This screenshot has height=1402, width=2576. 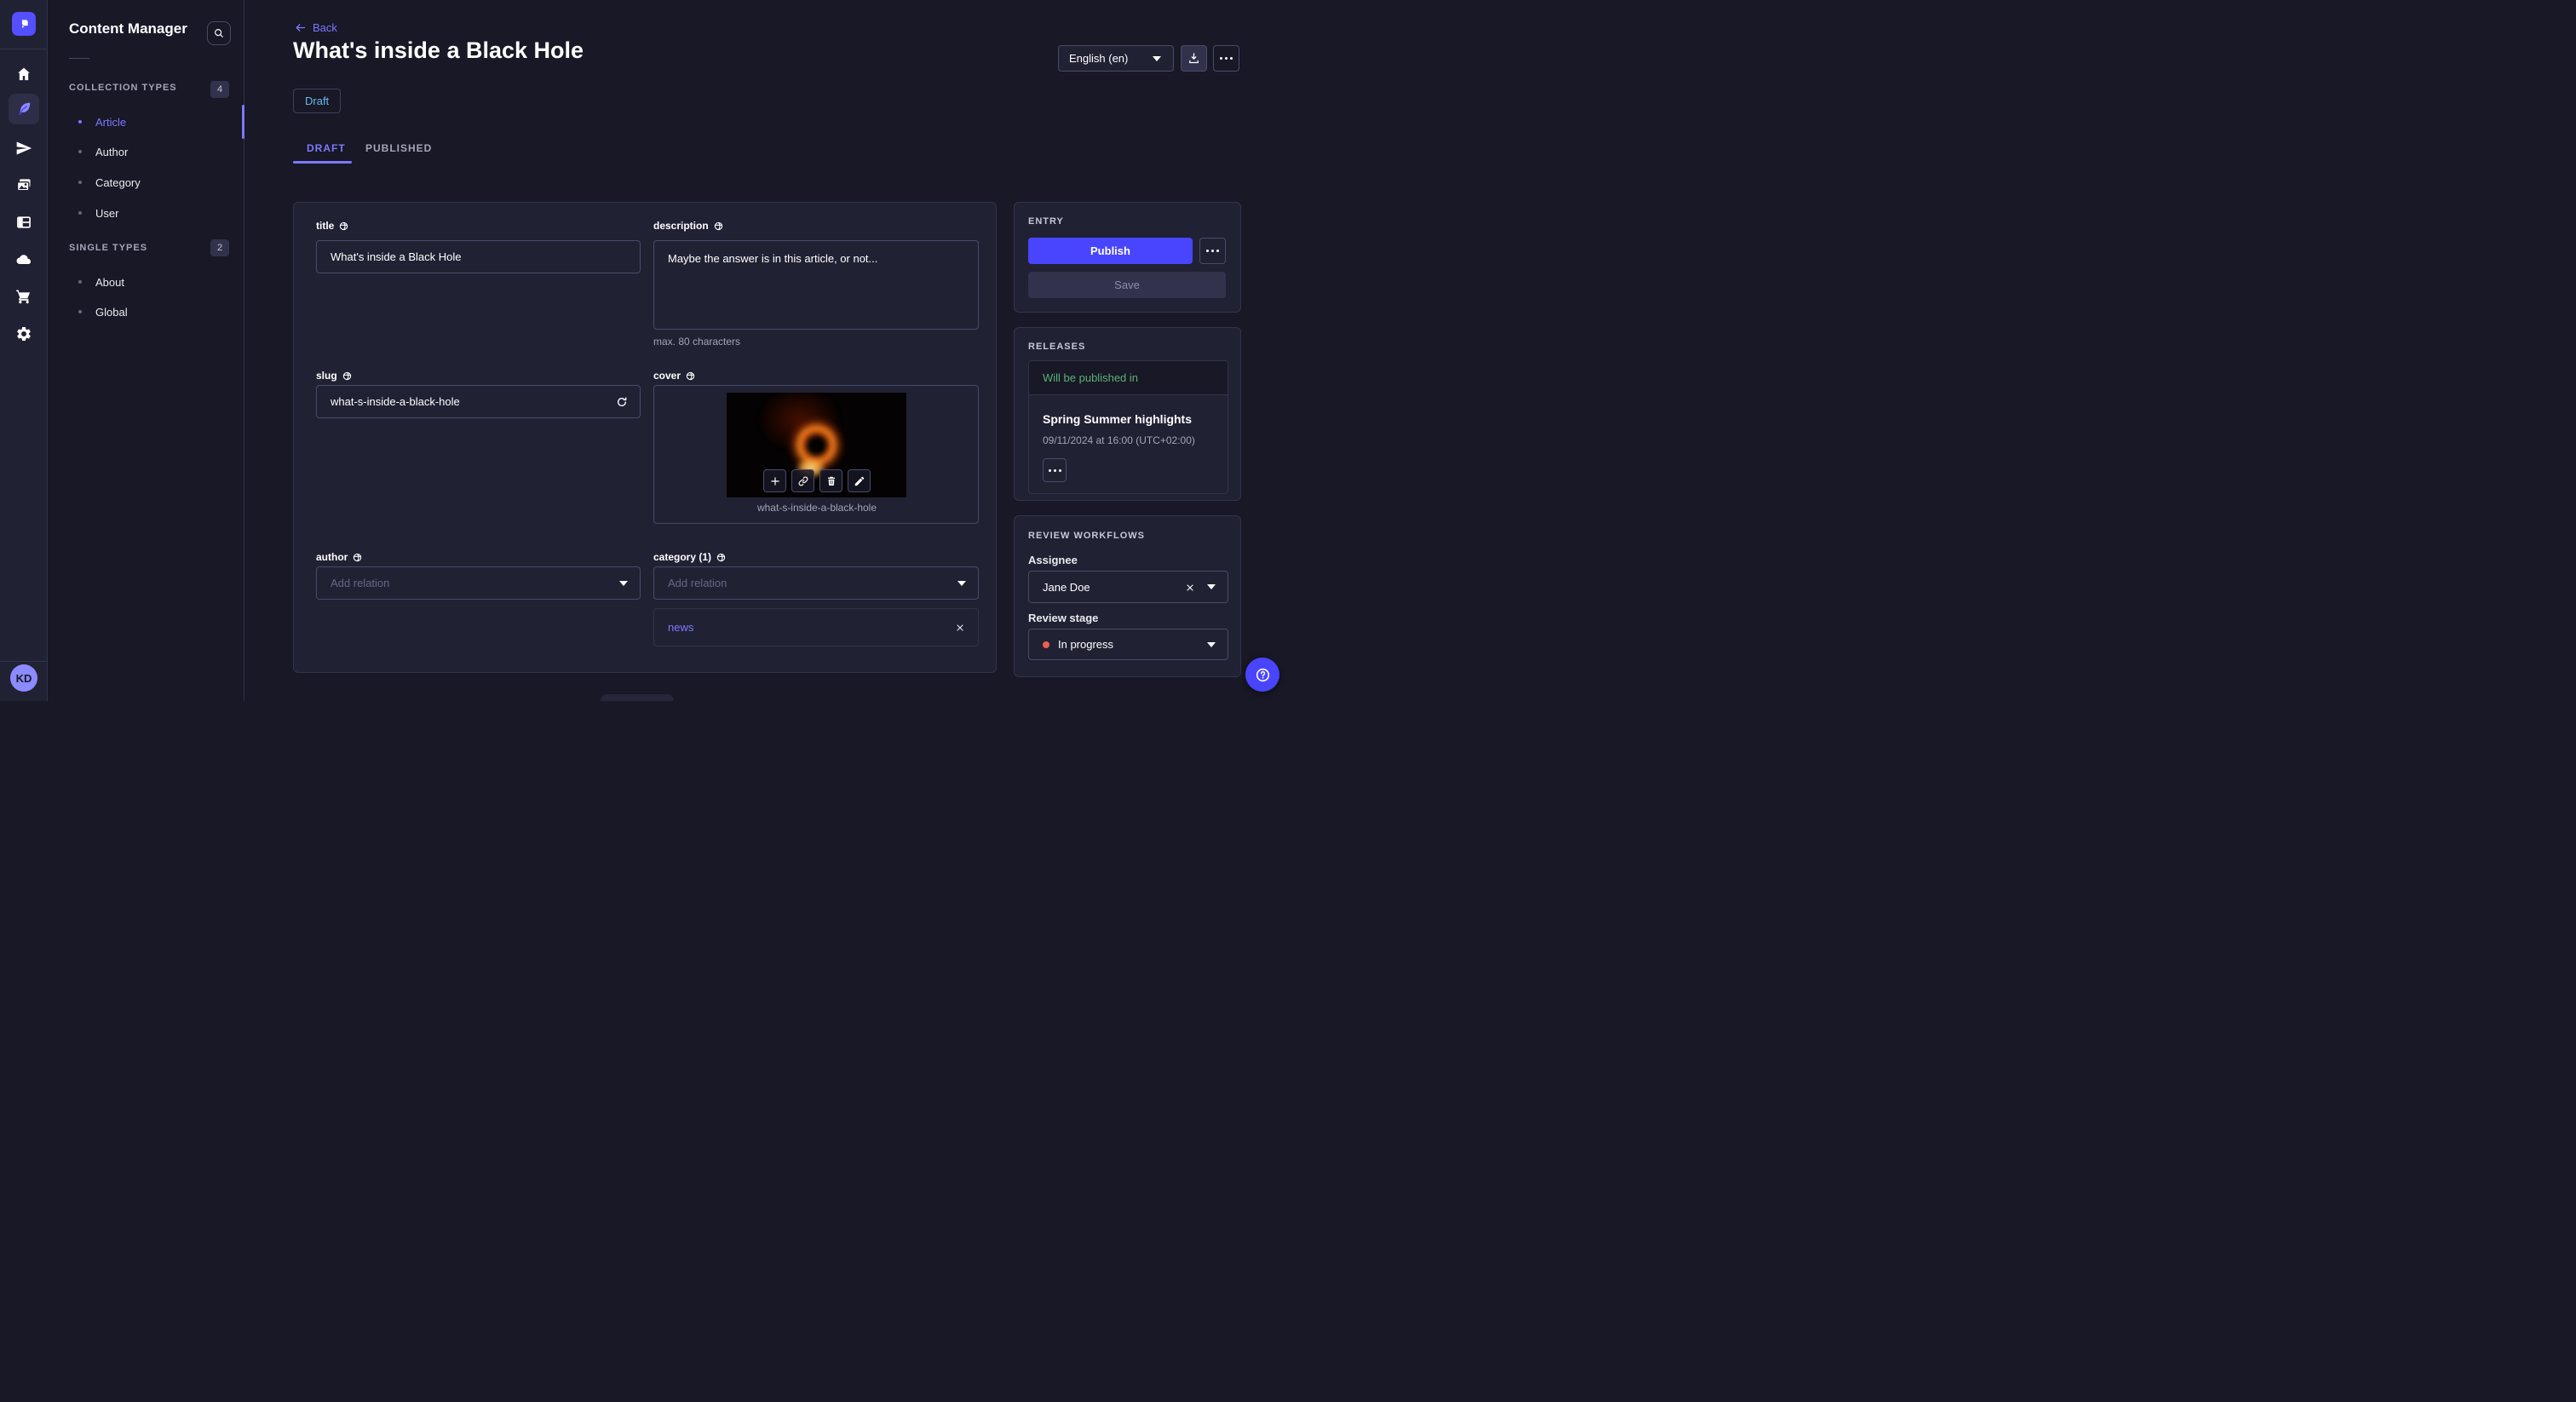 What do you see at coordinates (148, 213) in the screenshot?
I see `sidebar-item-user: User` at bounding box center [148, 213].